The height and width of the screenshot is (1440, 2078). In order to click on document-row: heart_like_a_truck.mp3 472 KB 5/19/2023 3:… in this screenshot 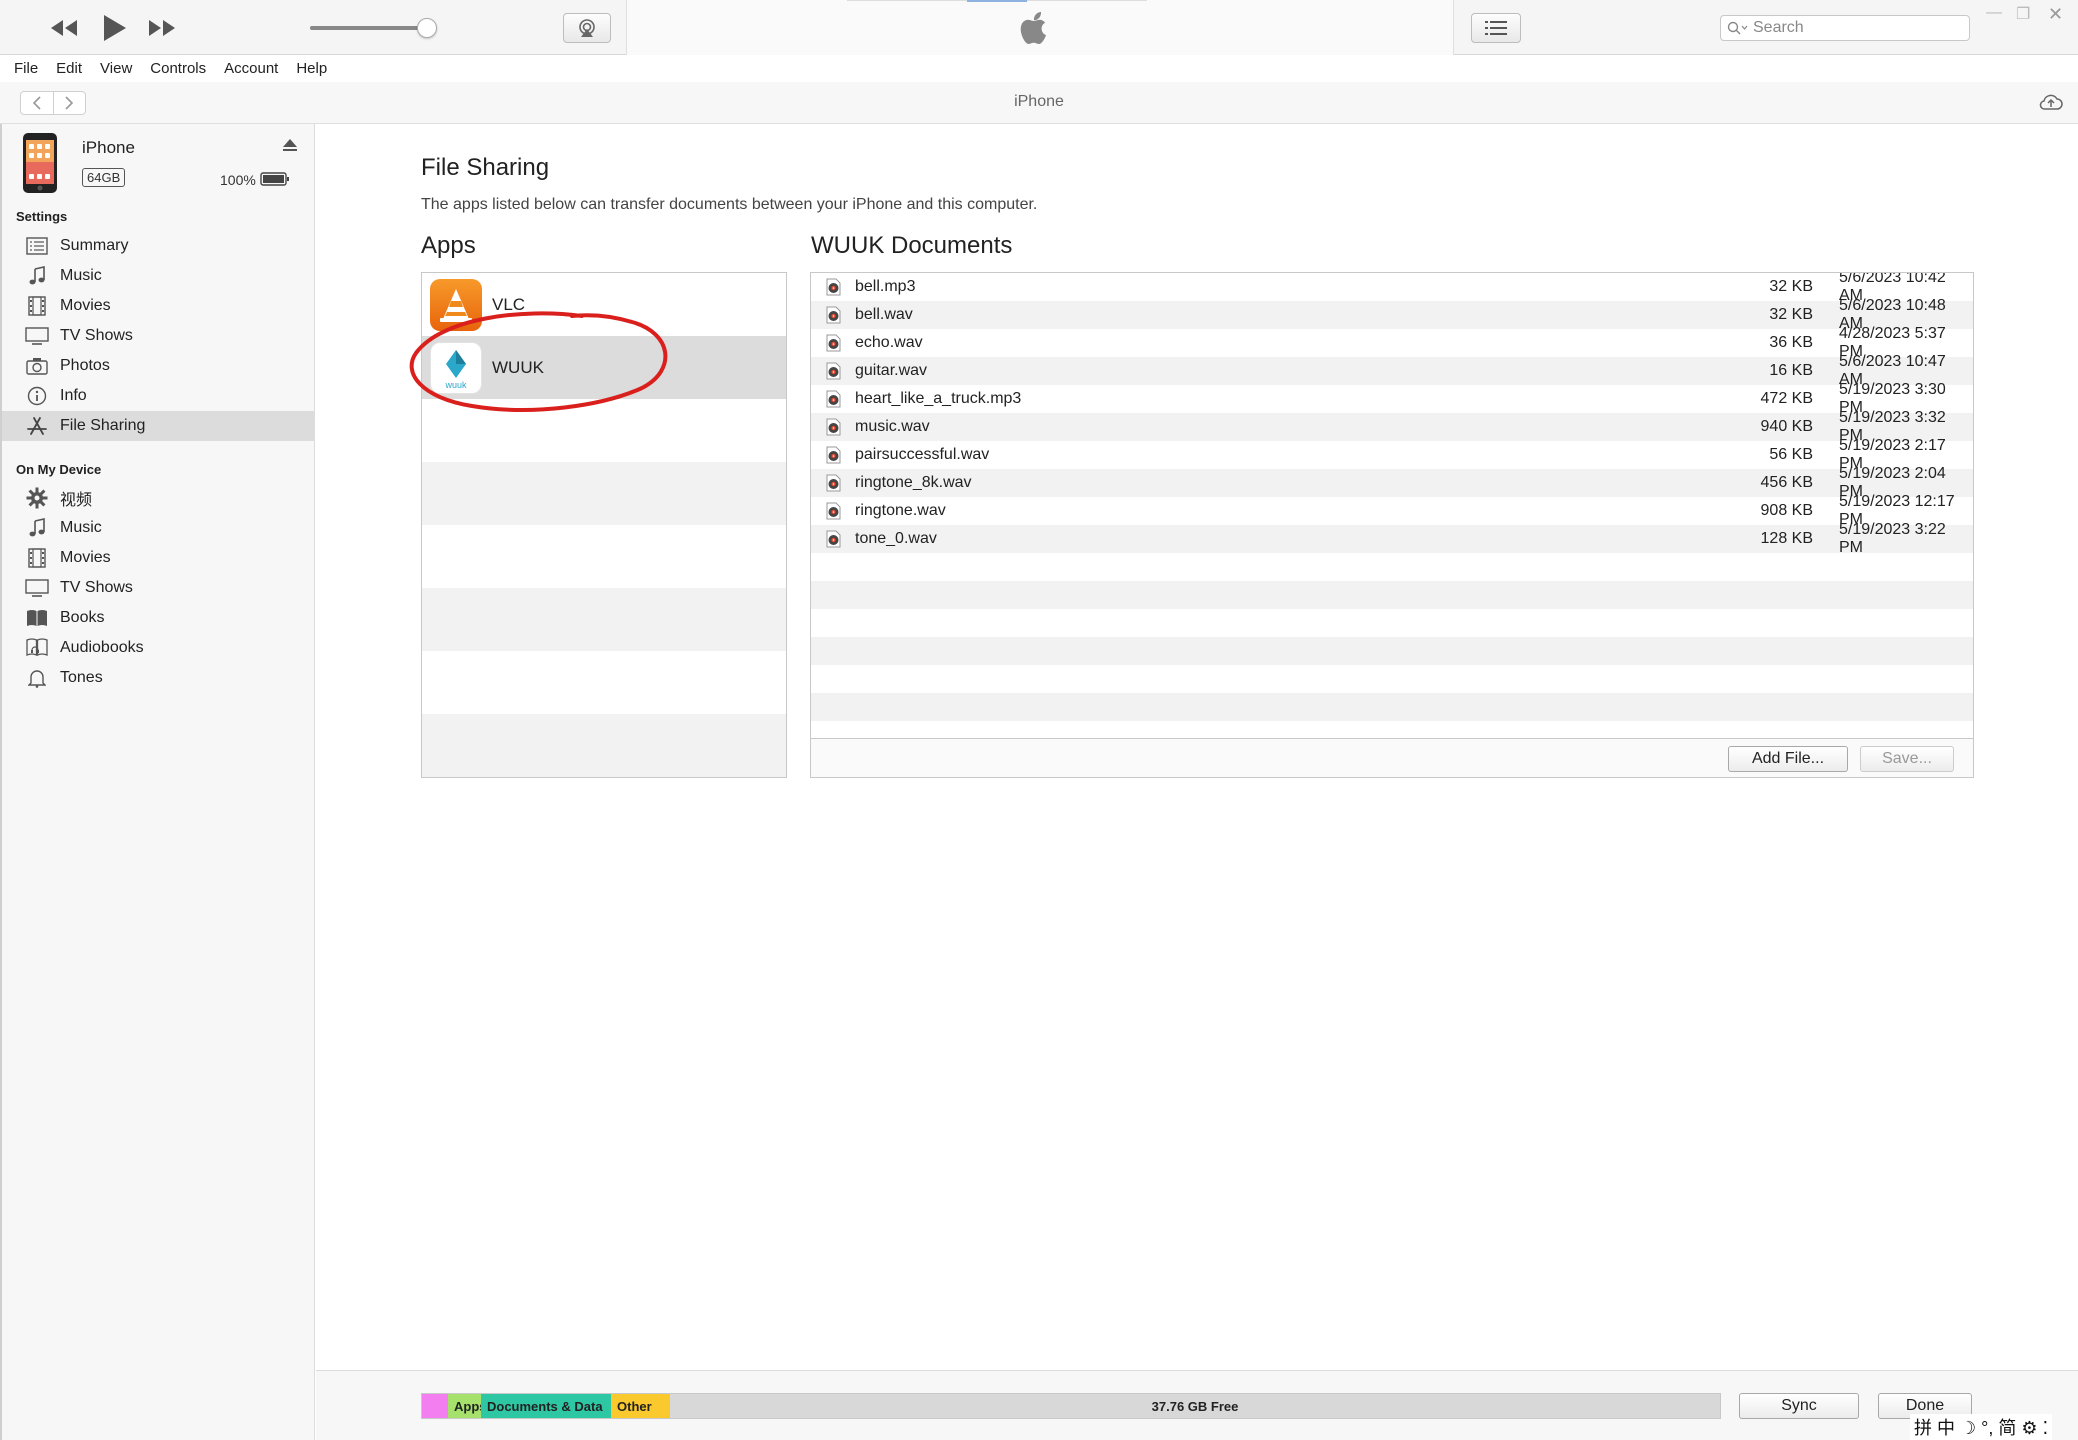, I will do `click(1392, 398)`.